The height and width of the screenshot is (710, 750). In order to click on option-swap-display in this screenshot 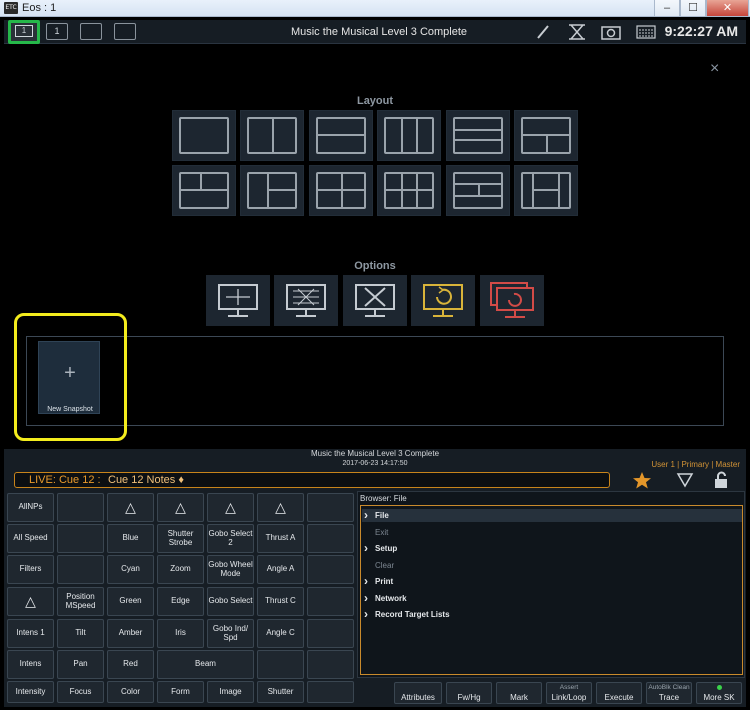, I will do `click(306, 300)`.